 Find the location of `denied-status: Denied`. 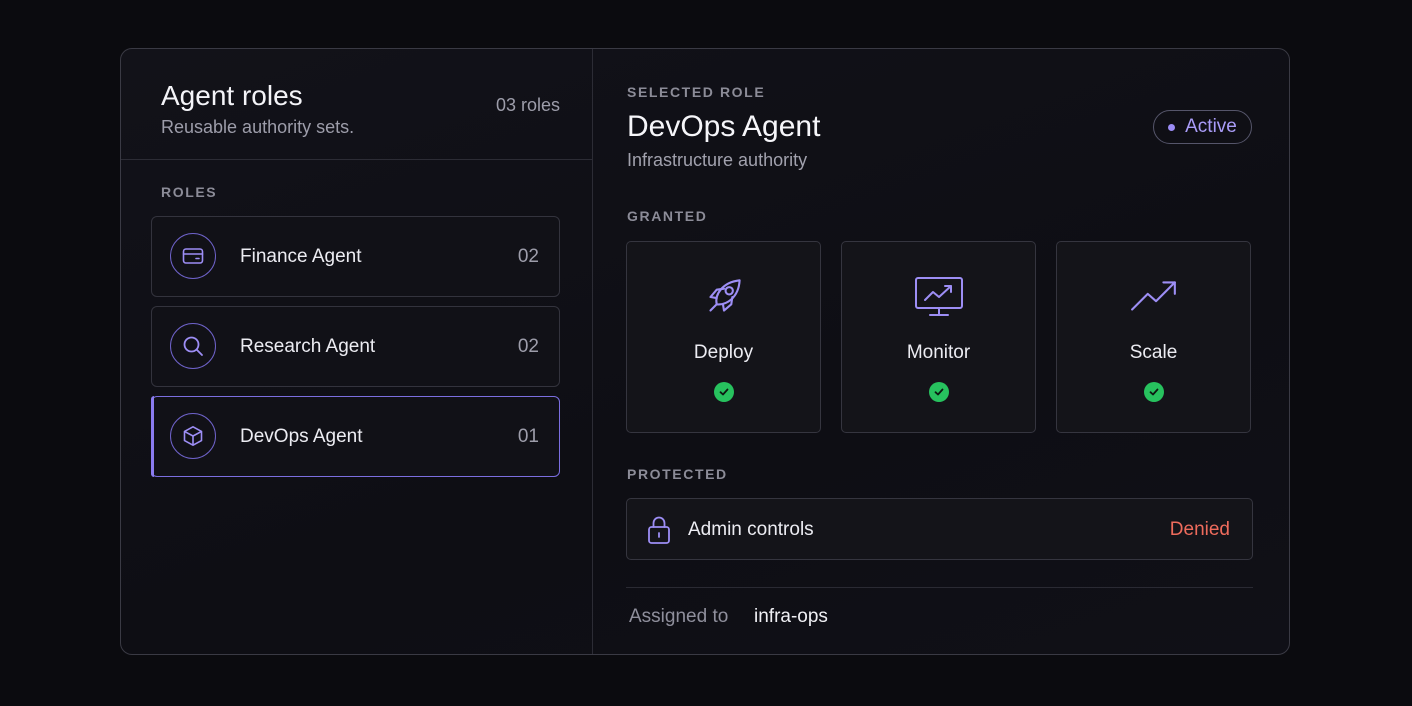

denied-status: Denied is located at coordinates (1199, 529).